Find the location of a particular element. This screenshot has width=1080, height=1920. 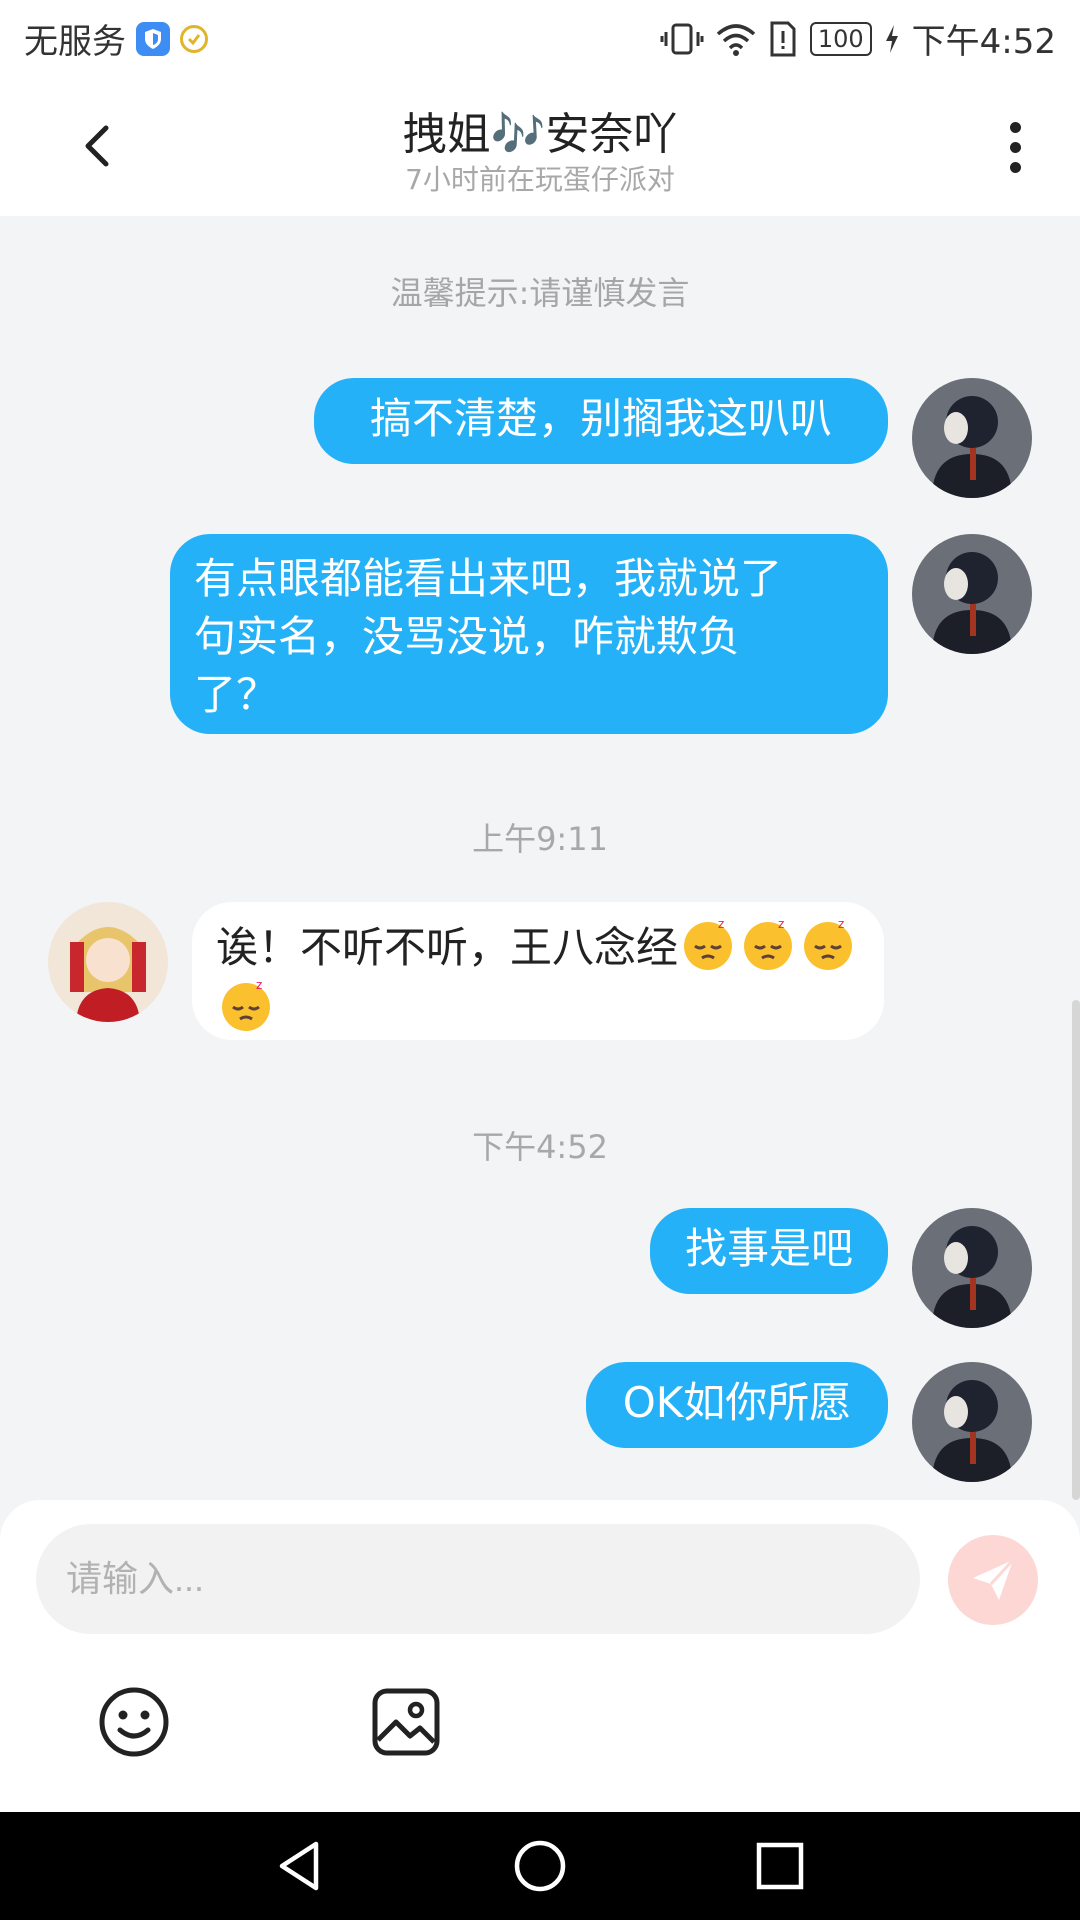

system-nav-bar is located at coordinates (540, 1866).